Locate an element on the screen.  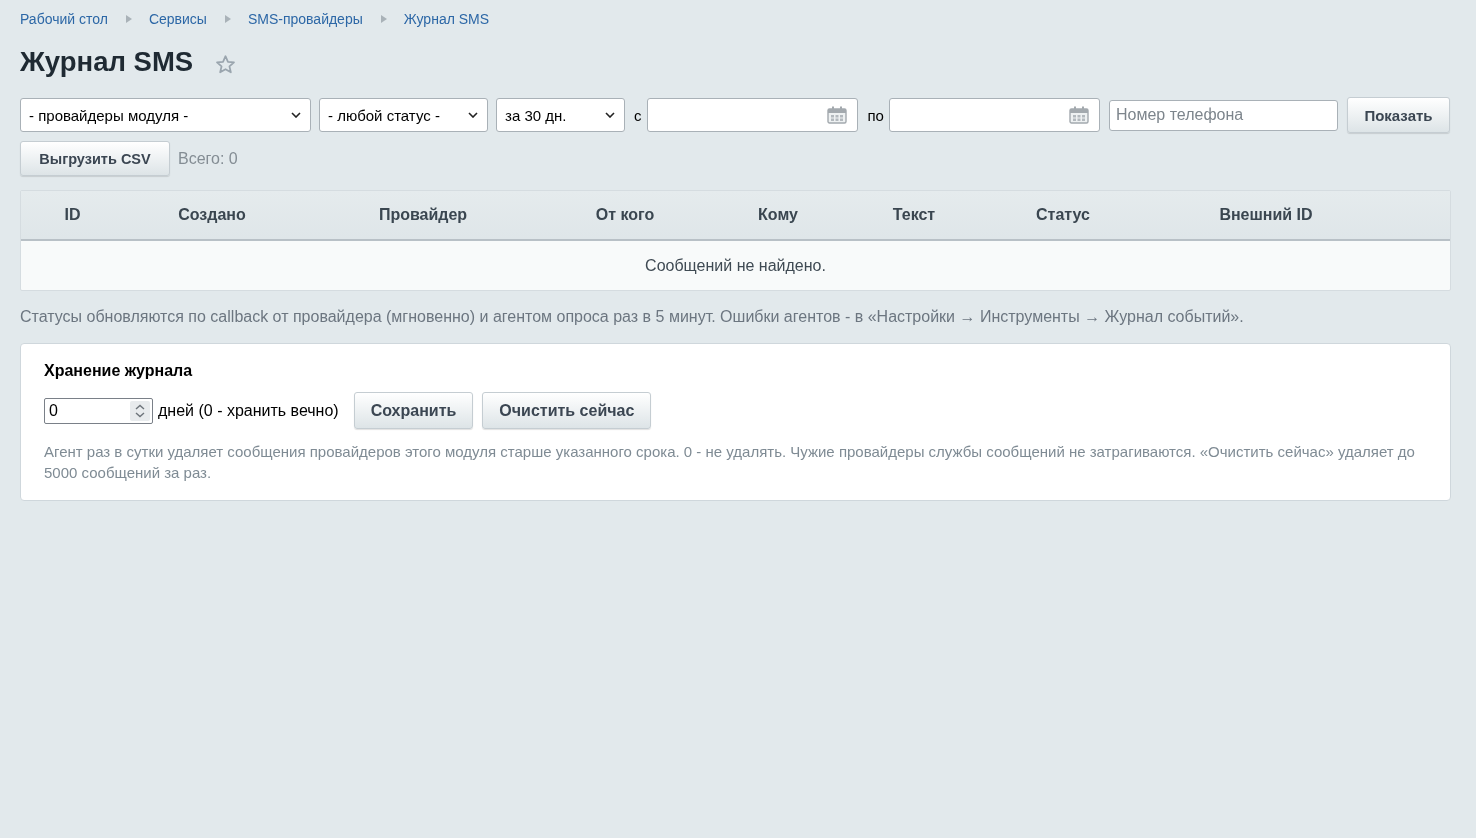
column-header: Провайдер is located at coordinates (423, 215).